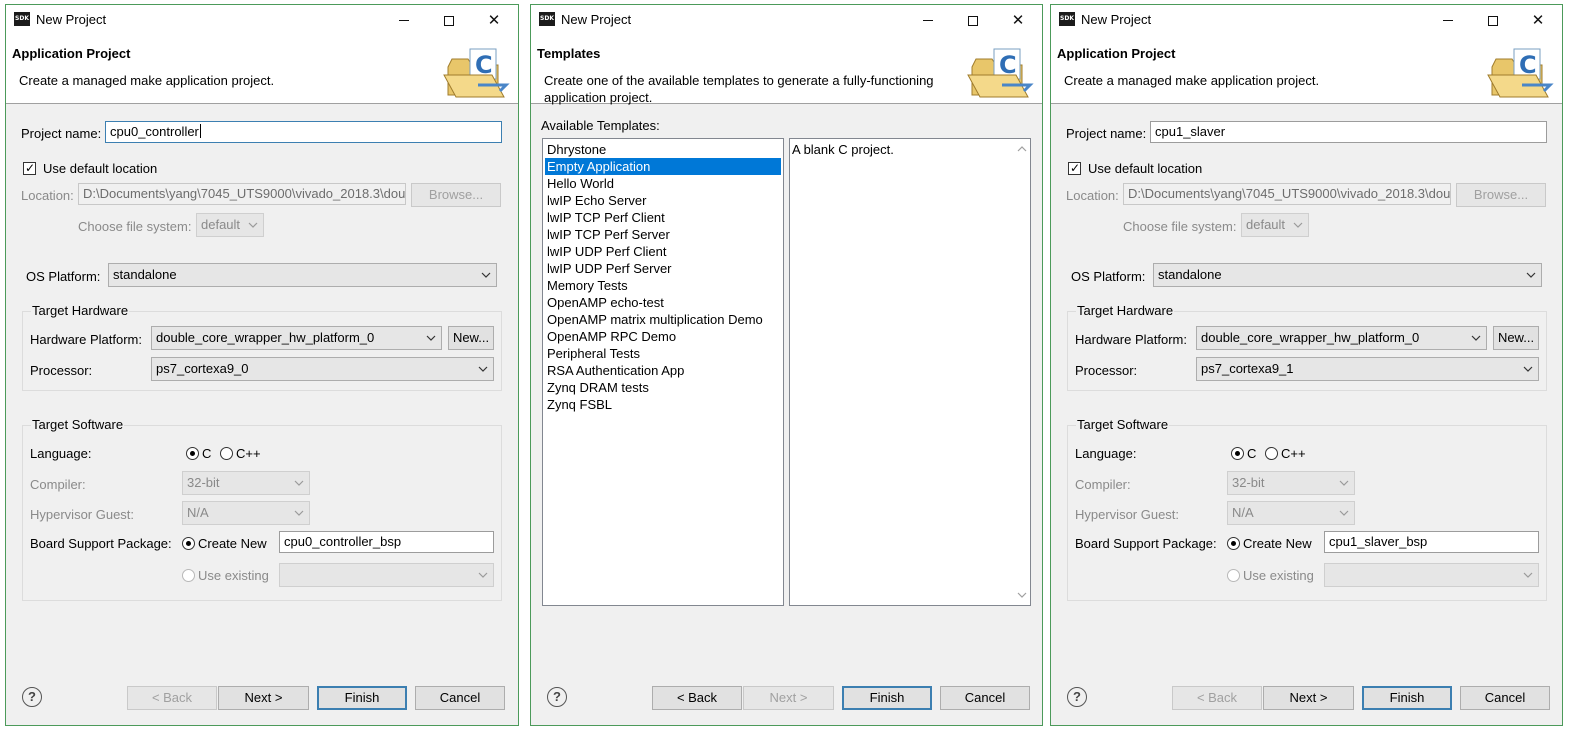 This screenshot has height=732, width=1570. Describe the element at coordinates (1310, 337) in the screenshot. I see `hardware-platform-value: double_core_wrapper_hw_platform_0` at that location.